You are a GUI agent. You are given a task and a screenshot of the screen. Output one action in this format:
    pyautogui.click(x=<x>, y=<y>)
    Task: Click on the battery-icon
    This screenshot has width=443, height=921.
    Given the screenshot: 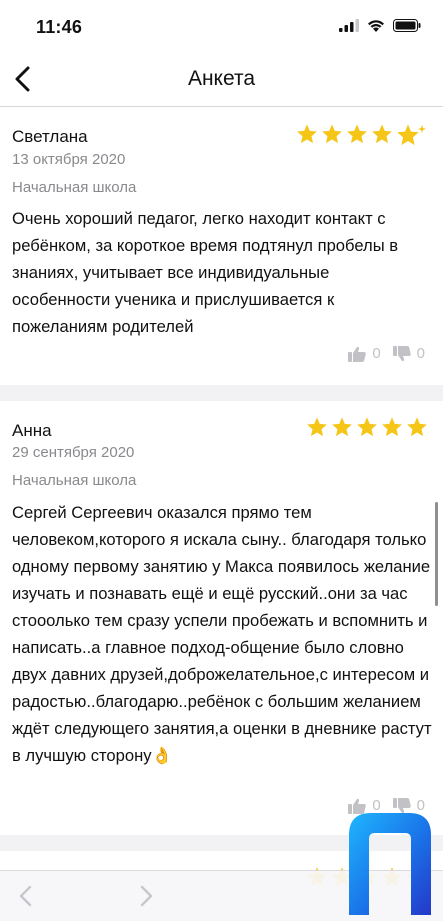 What is the action you would take?
    pyautogui.click(x=407, y=25)
    